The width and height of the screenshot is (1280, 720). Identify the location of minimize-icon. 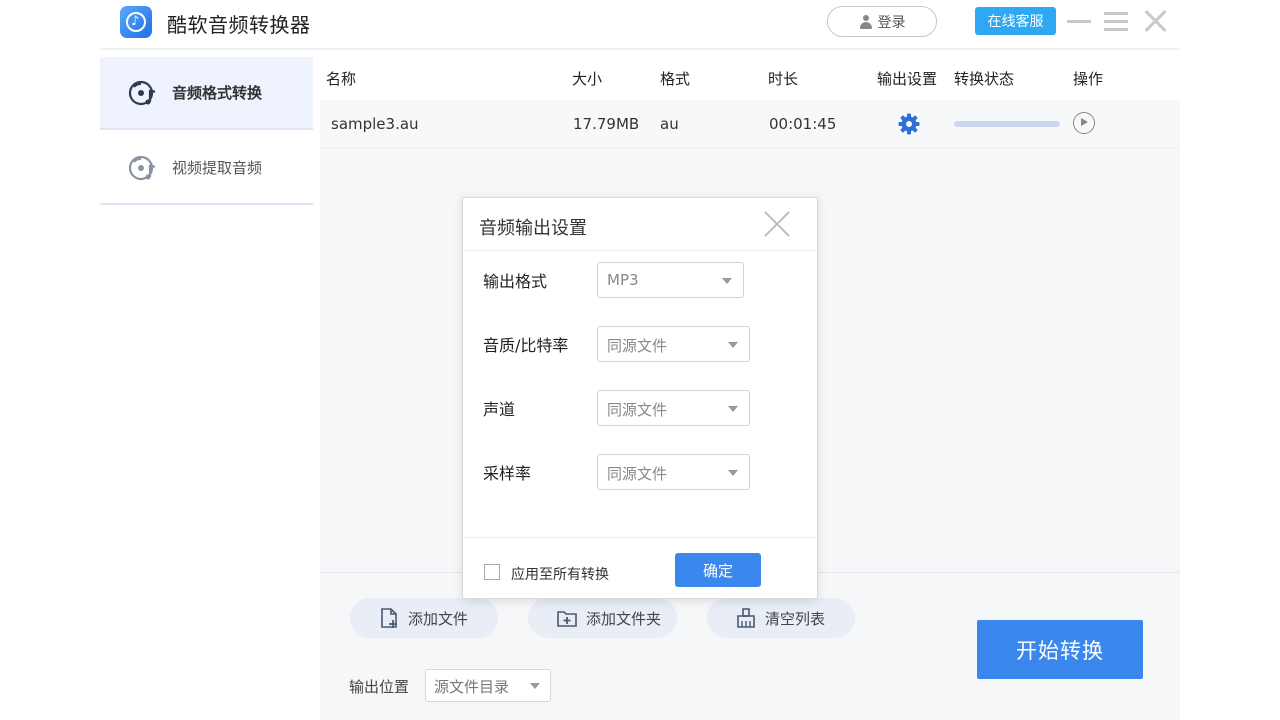
(1079, 21).